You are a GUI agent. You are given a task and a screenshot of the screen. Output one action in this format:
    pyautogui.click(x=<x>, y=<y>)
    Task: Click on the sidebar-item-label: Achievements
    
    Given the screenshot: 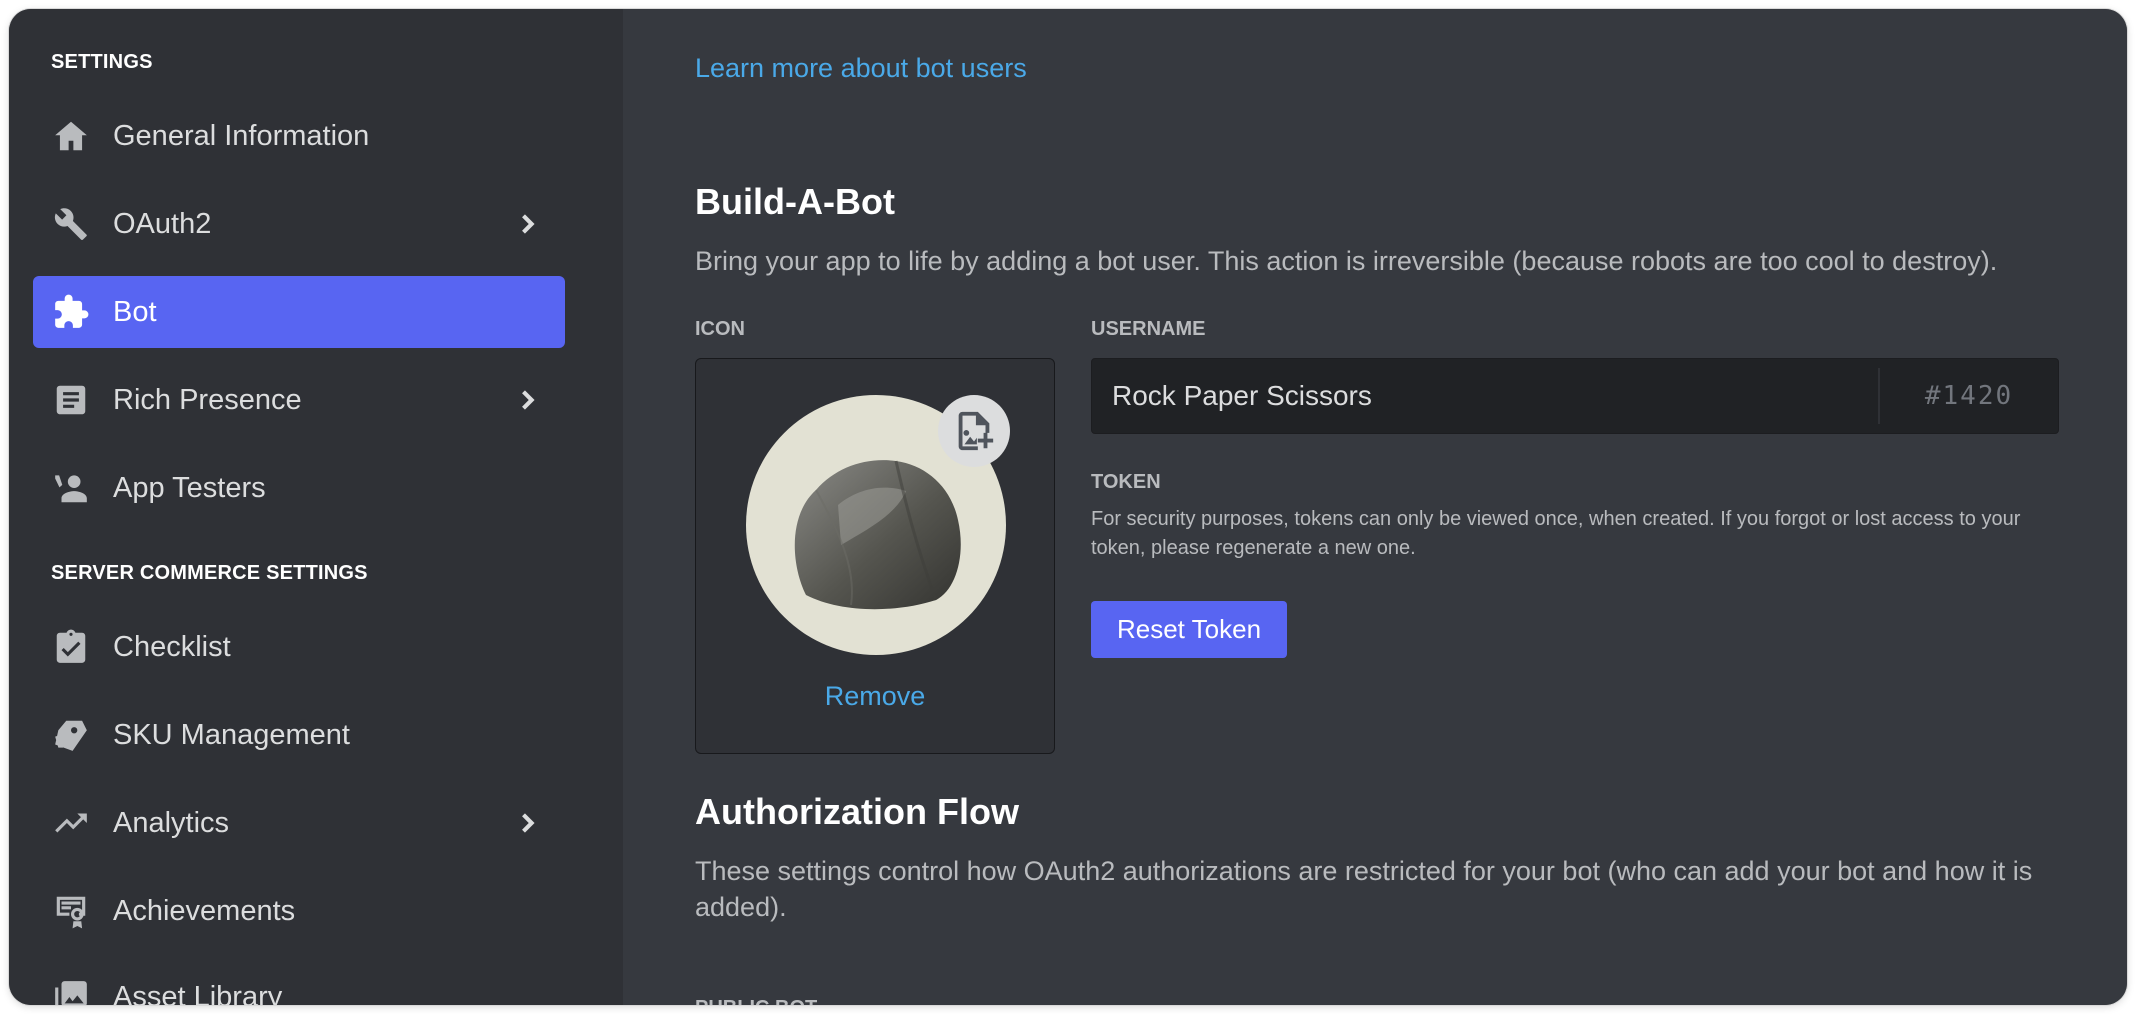 What is the action you would take?
    pyautogui.click(x=204, y=910)
    